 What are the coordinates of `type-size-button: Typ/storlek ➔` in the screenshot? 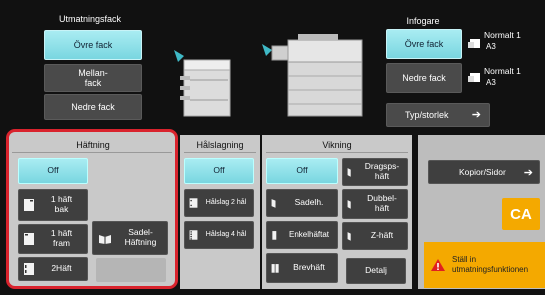 It's located at (438, 115).